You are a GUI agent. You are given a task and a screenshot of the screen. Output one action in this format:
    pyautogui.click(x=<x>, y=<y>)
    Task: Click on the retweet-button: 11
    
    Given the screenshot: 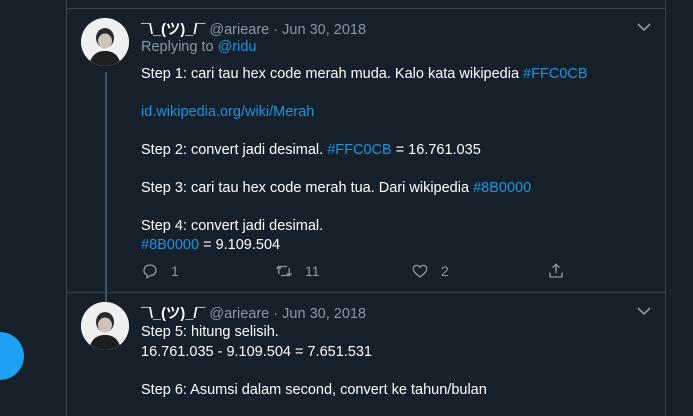 What is the action you would take?
    pyautogui.click(x=297, y=271)
    